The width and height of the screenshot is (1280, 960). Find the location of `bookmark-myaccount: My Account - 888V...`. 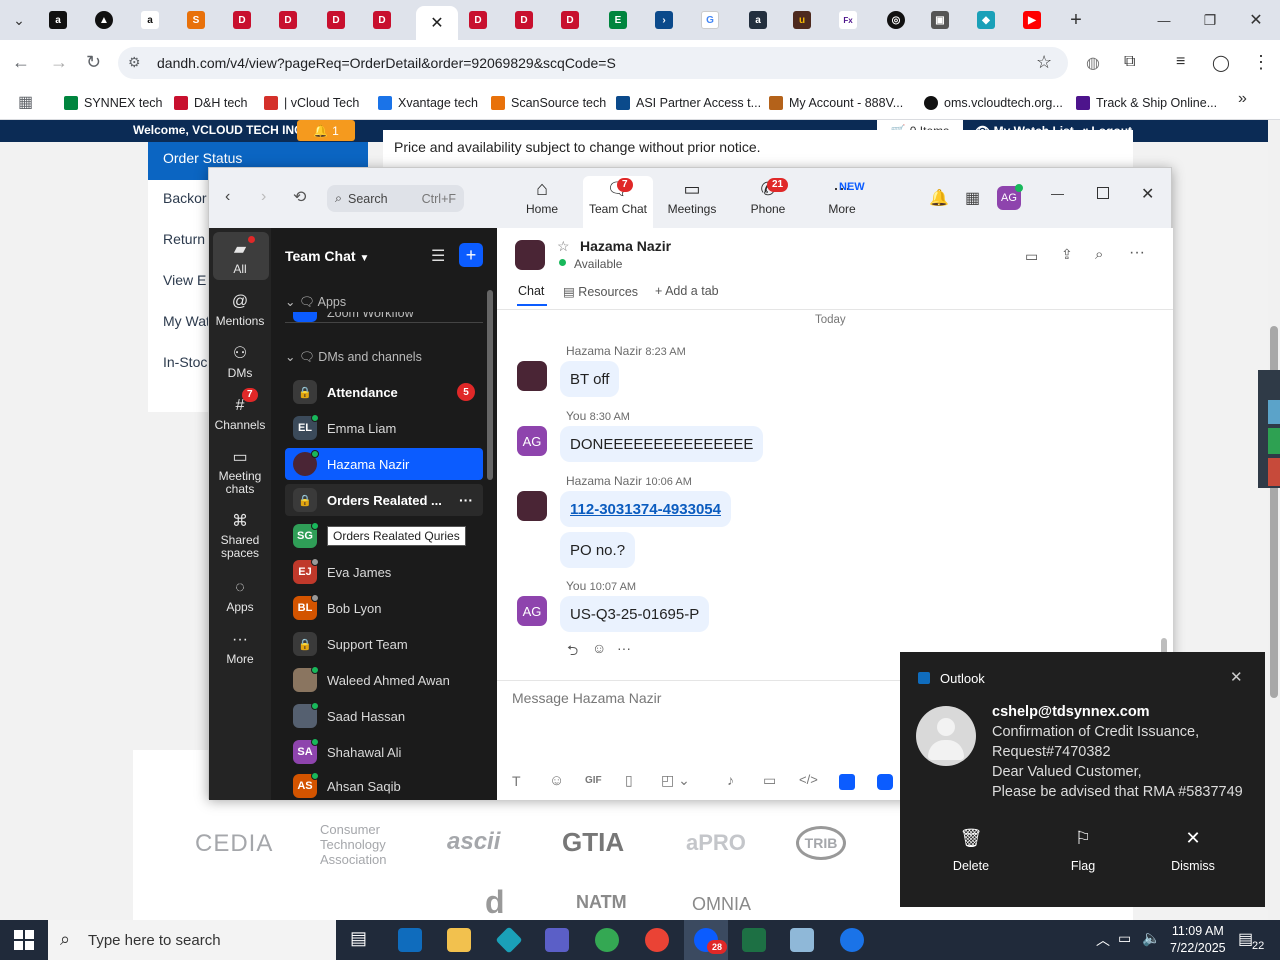

bookmark-myaccount: My Account - 888V... is located at coordinates (836, 103).